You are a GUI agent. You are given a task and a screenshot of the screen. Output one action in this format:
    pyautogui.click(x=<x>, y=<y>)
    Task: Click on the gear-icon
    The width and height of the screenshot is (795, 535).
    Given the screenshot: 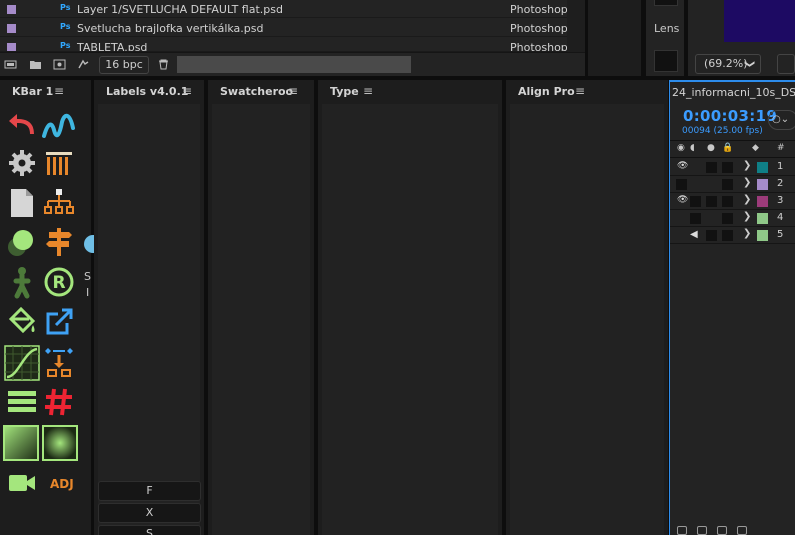 What is the action you would take?
    pyautogui.click(x=22, y=163)
    